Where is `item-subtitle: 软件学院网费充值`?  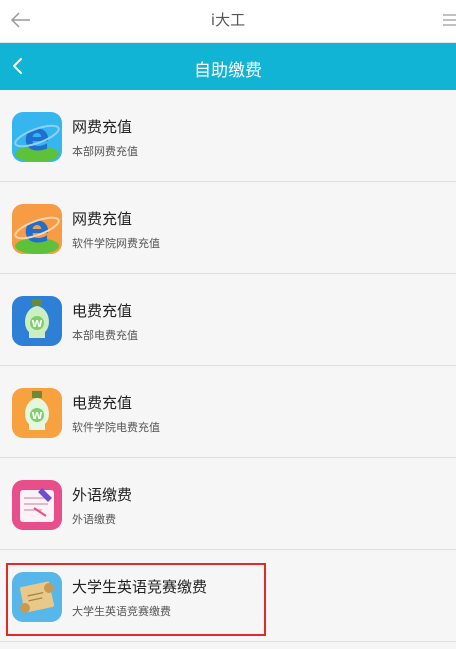
item-subtitle: 软件学院网费充值 is located at coordinates (116, 243).